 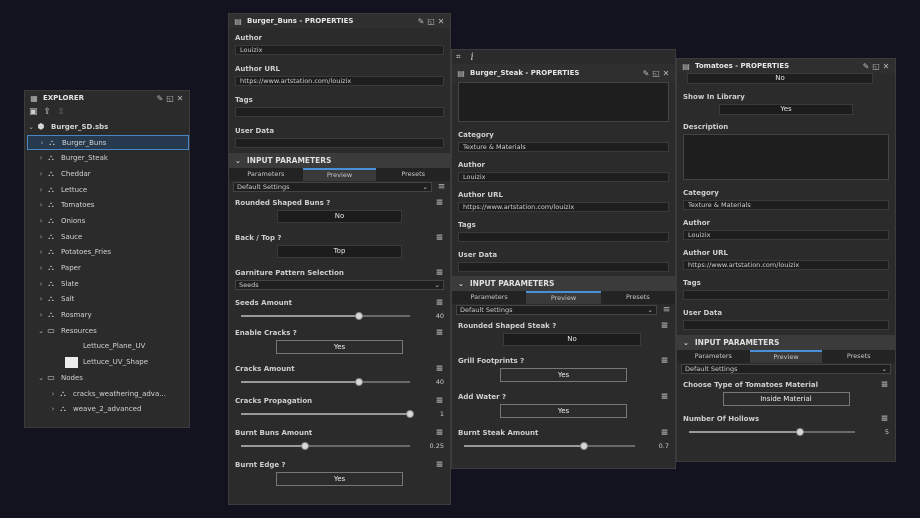 What do you see at coordinates (108, 190) in the screenshot?
I see `tree-graph-item: › ⛬ Lettuce` at bounding box center [108, 190].